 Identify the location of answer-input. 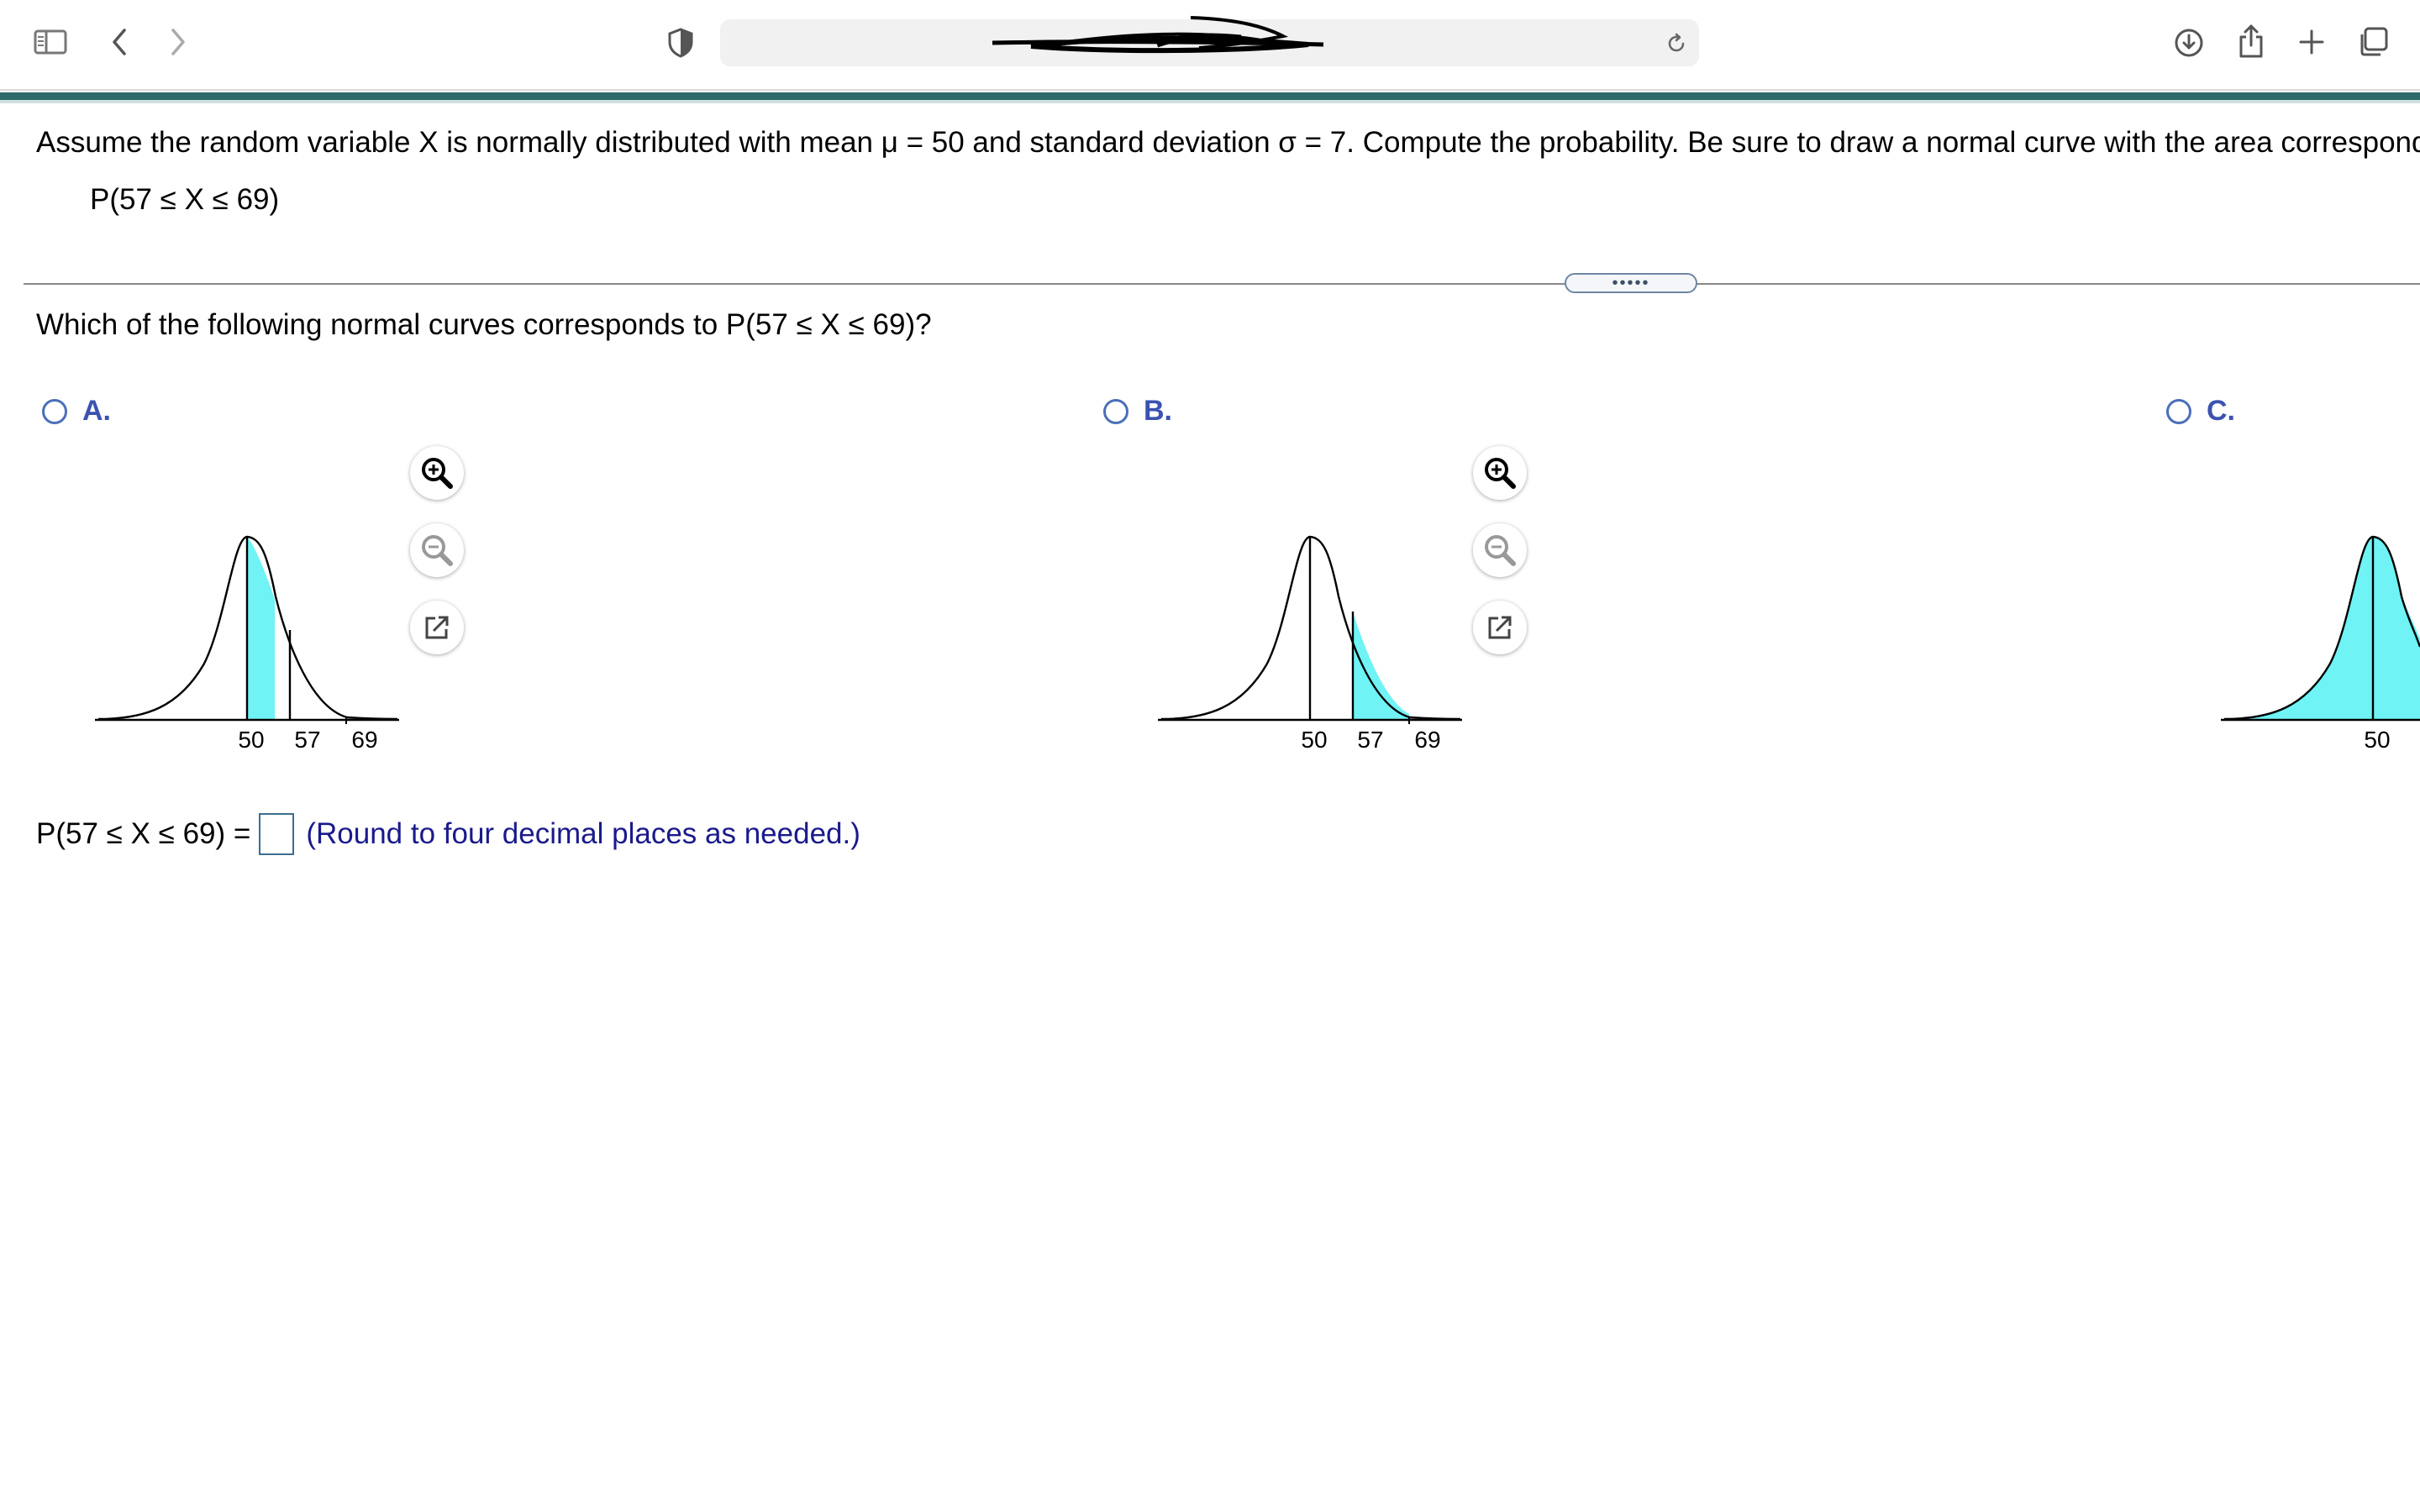
(277, 834).